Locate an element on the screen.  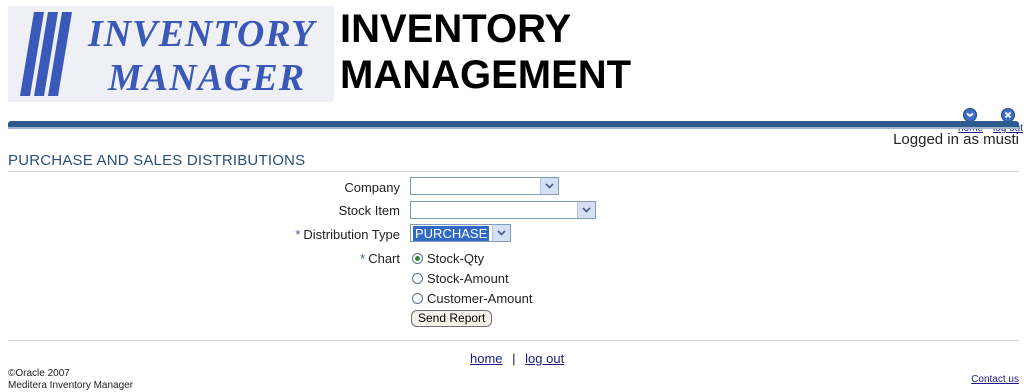
app-heading-line2: MANAGEMENT is located at coordinates (486, 75).